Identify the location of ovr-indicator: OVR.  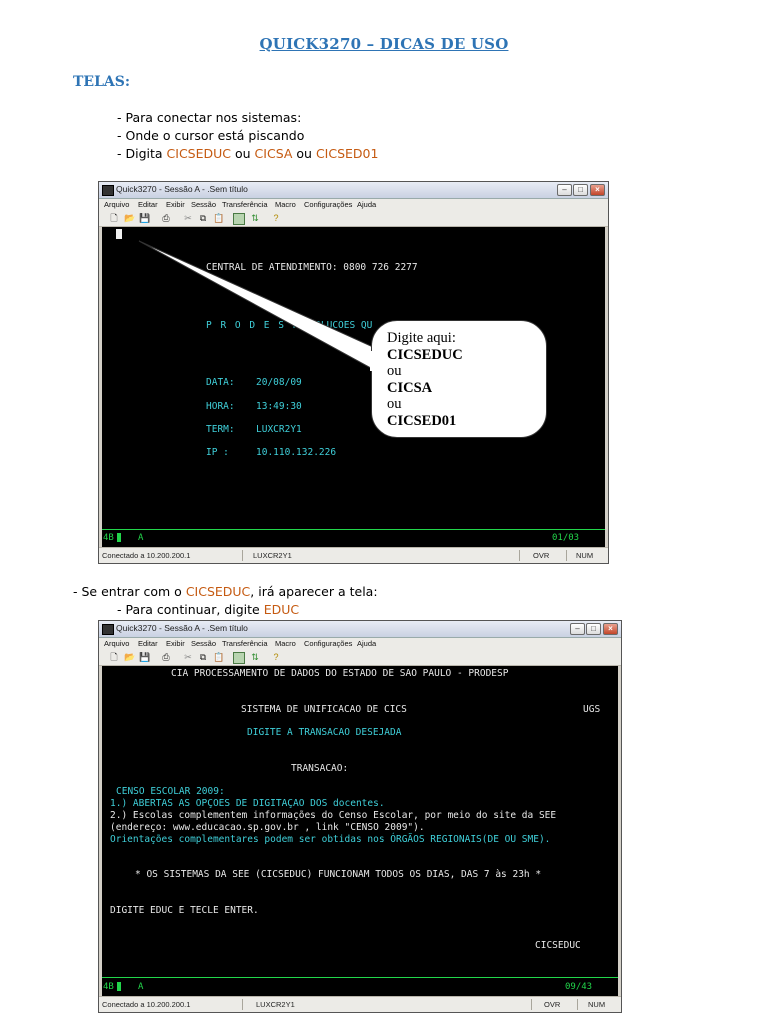
(552, 1004).